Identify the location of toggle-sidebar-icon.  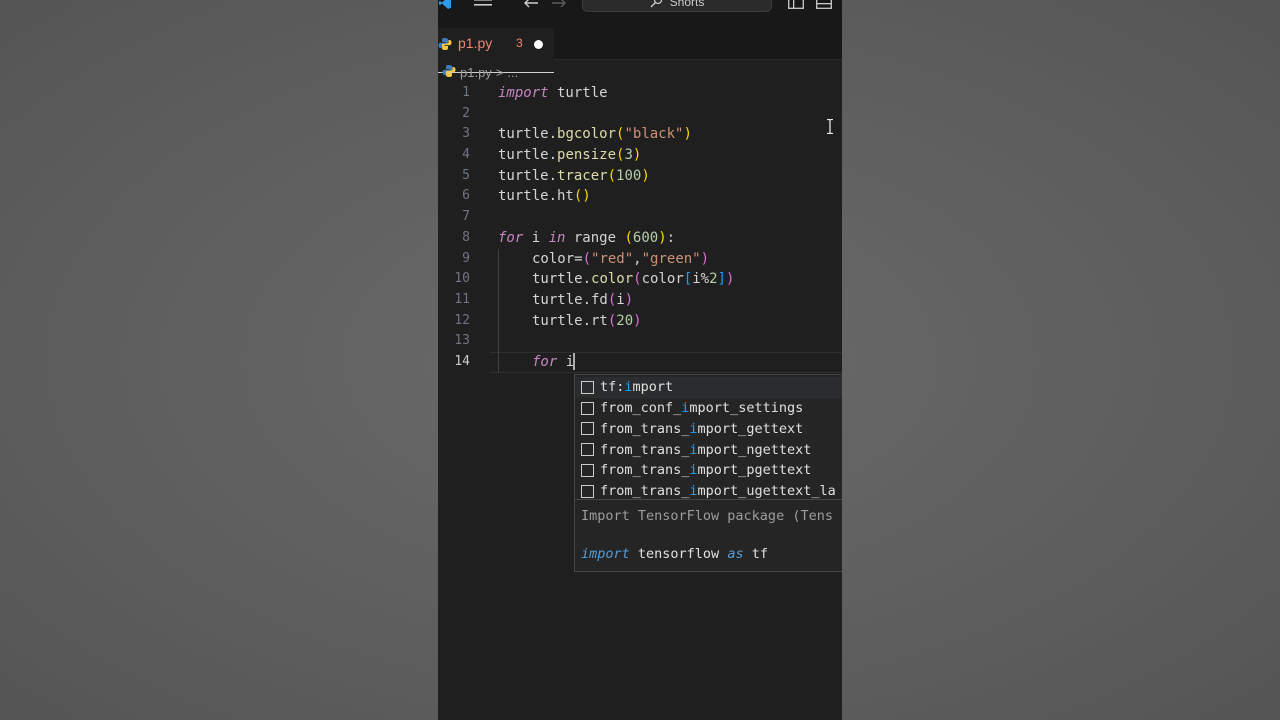
(796, 6).